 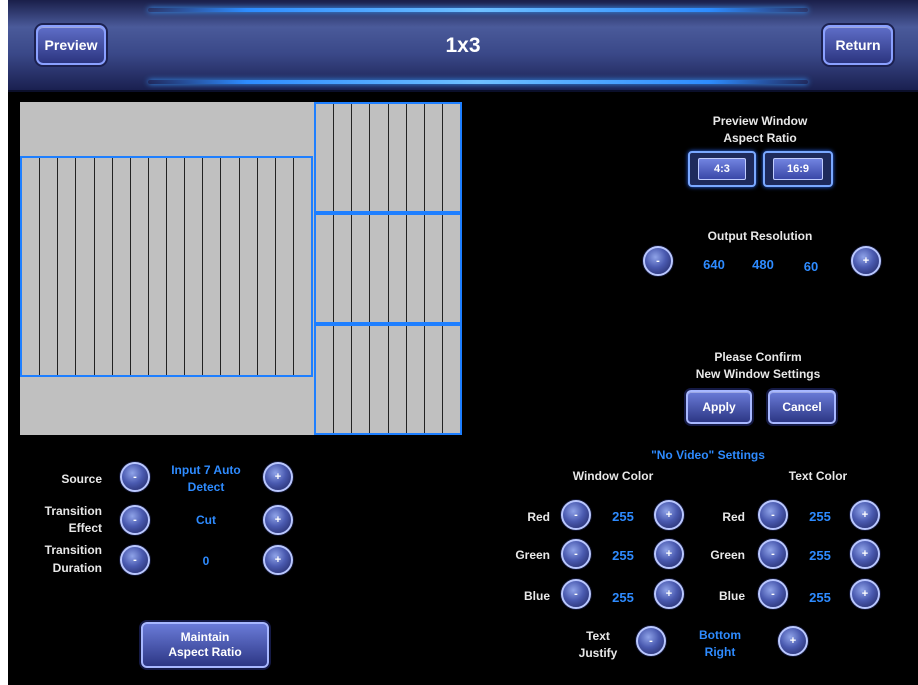 I want to click on apply-button: Apply, so click(x=719, y=407).